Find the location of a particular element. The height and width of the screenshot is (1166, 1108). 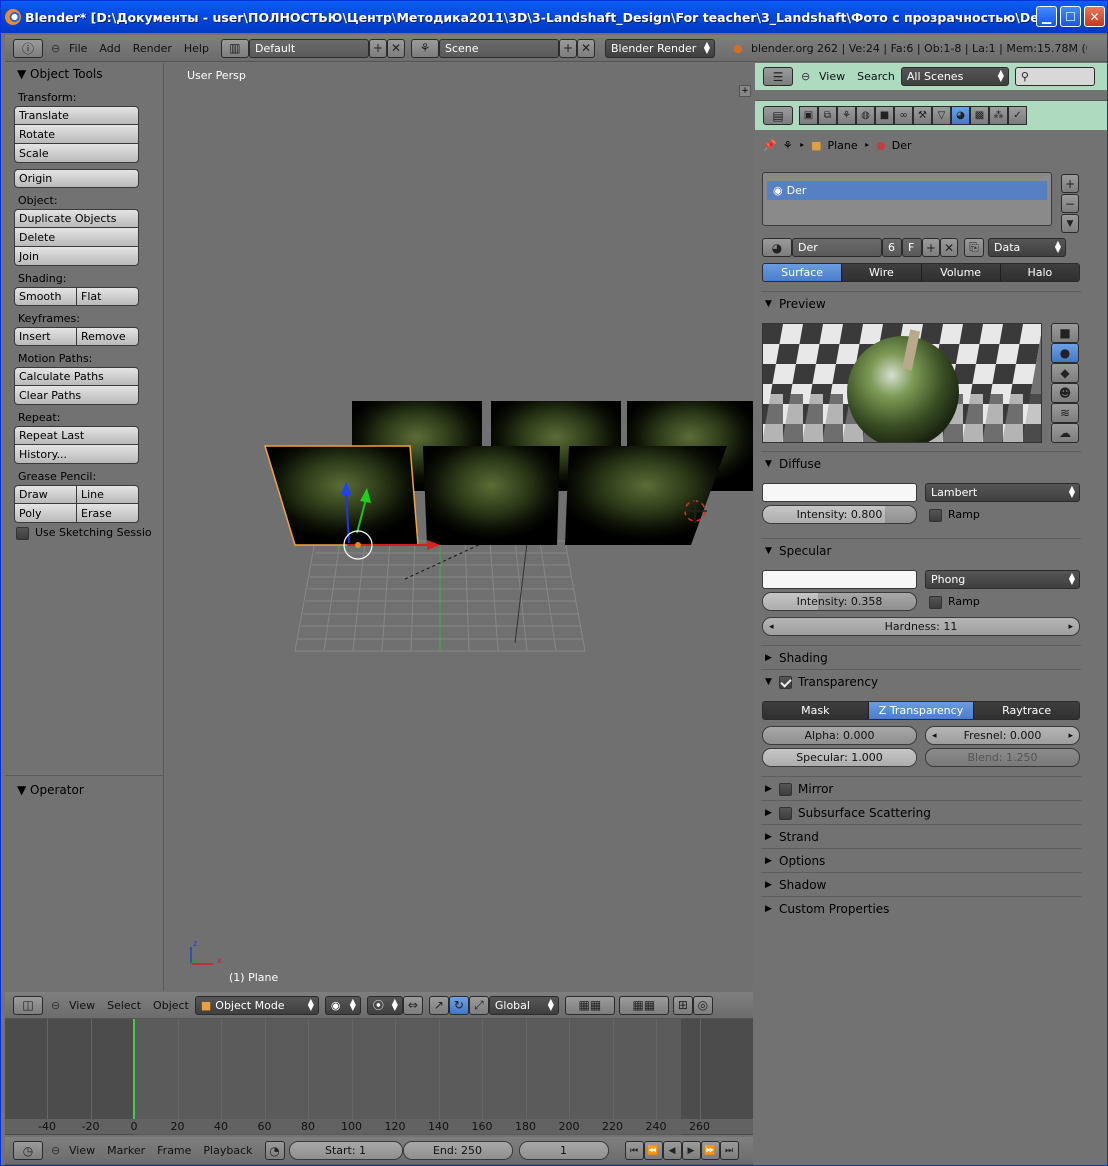

menu-render: Render is located at coordinates (152, 48).